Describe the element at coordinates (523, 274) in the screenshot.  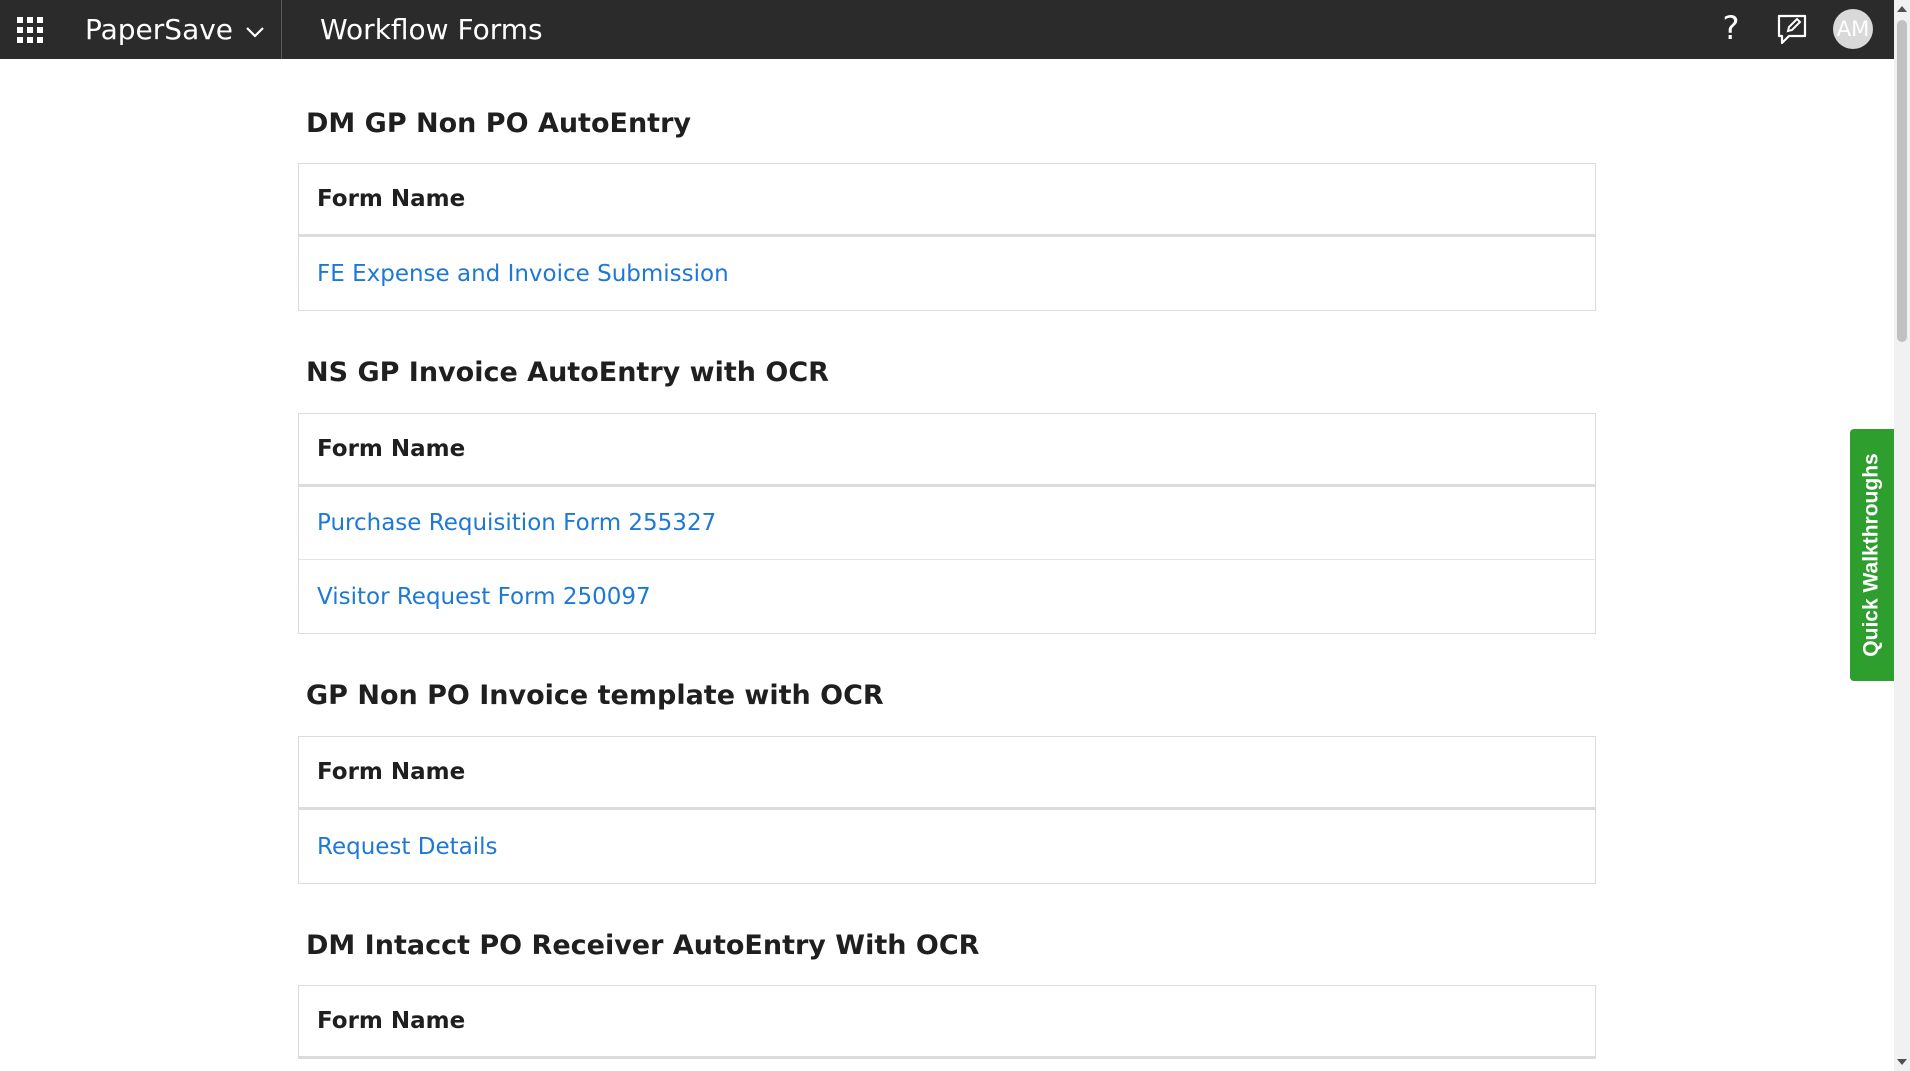
I see `form-link: FE Expense and Invoice Submission` at that location.